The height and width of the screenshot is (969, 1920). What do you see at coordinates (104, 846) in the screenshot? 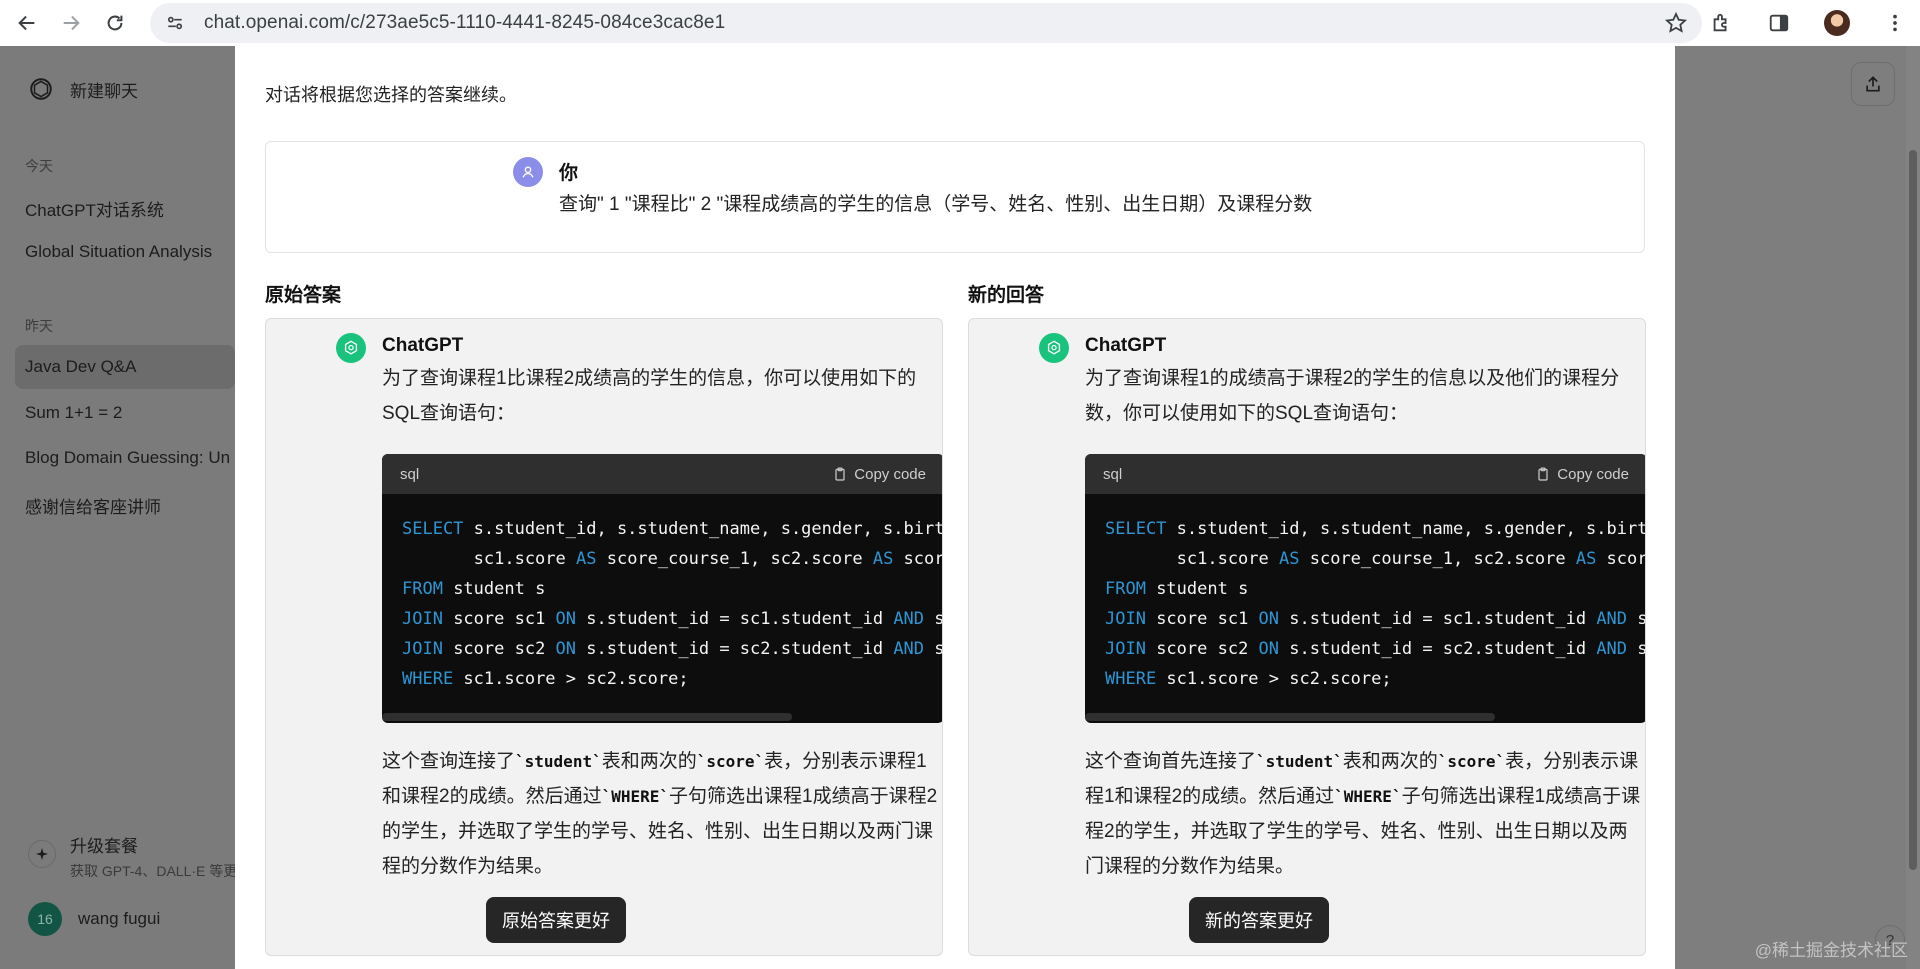
I see `upgrade-title: 升级套餐` at bounding box center [104, 846].